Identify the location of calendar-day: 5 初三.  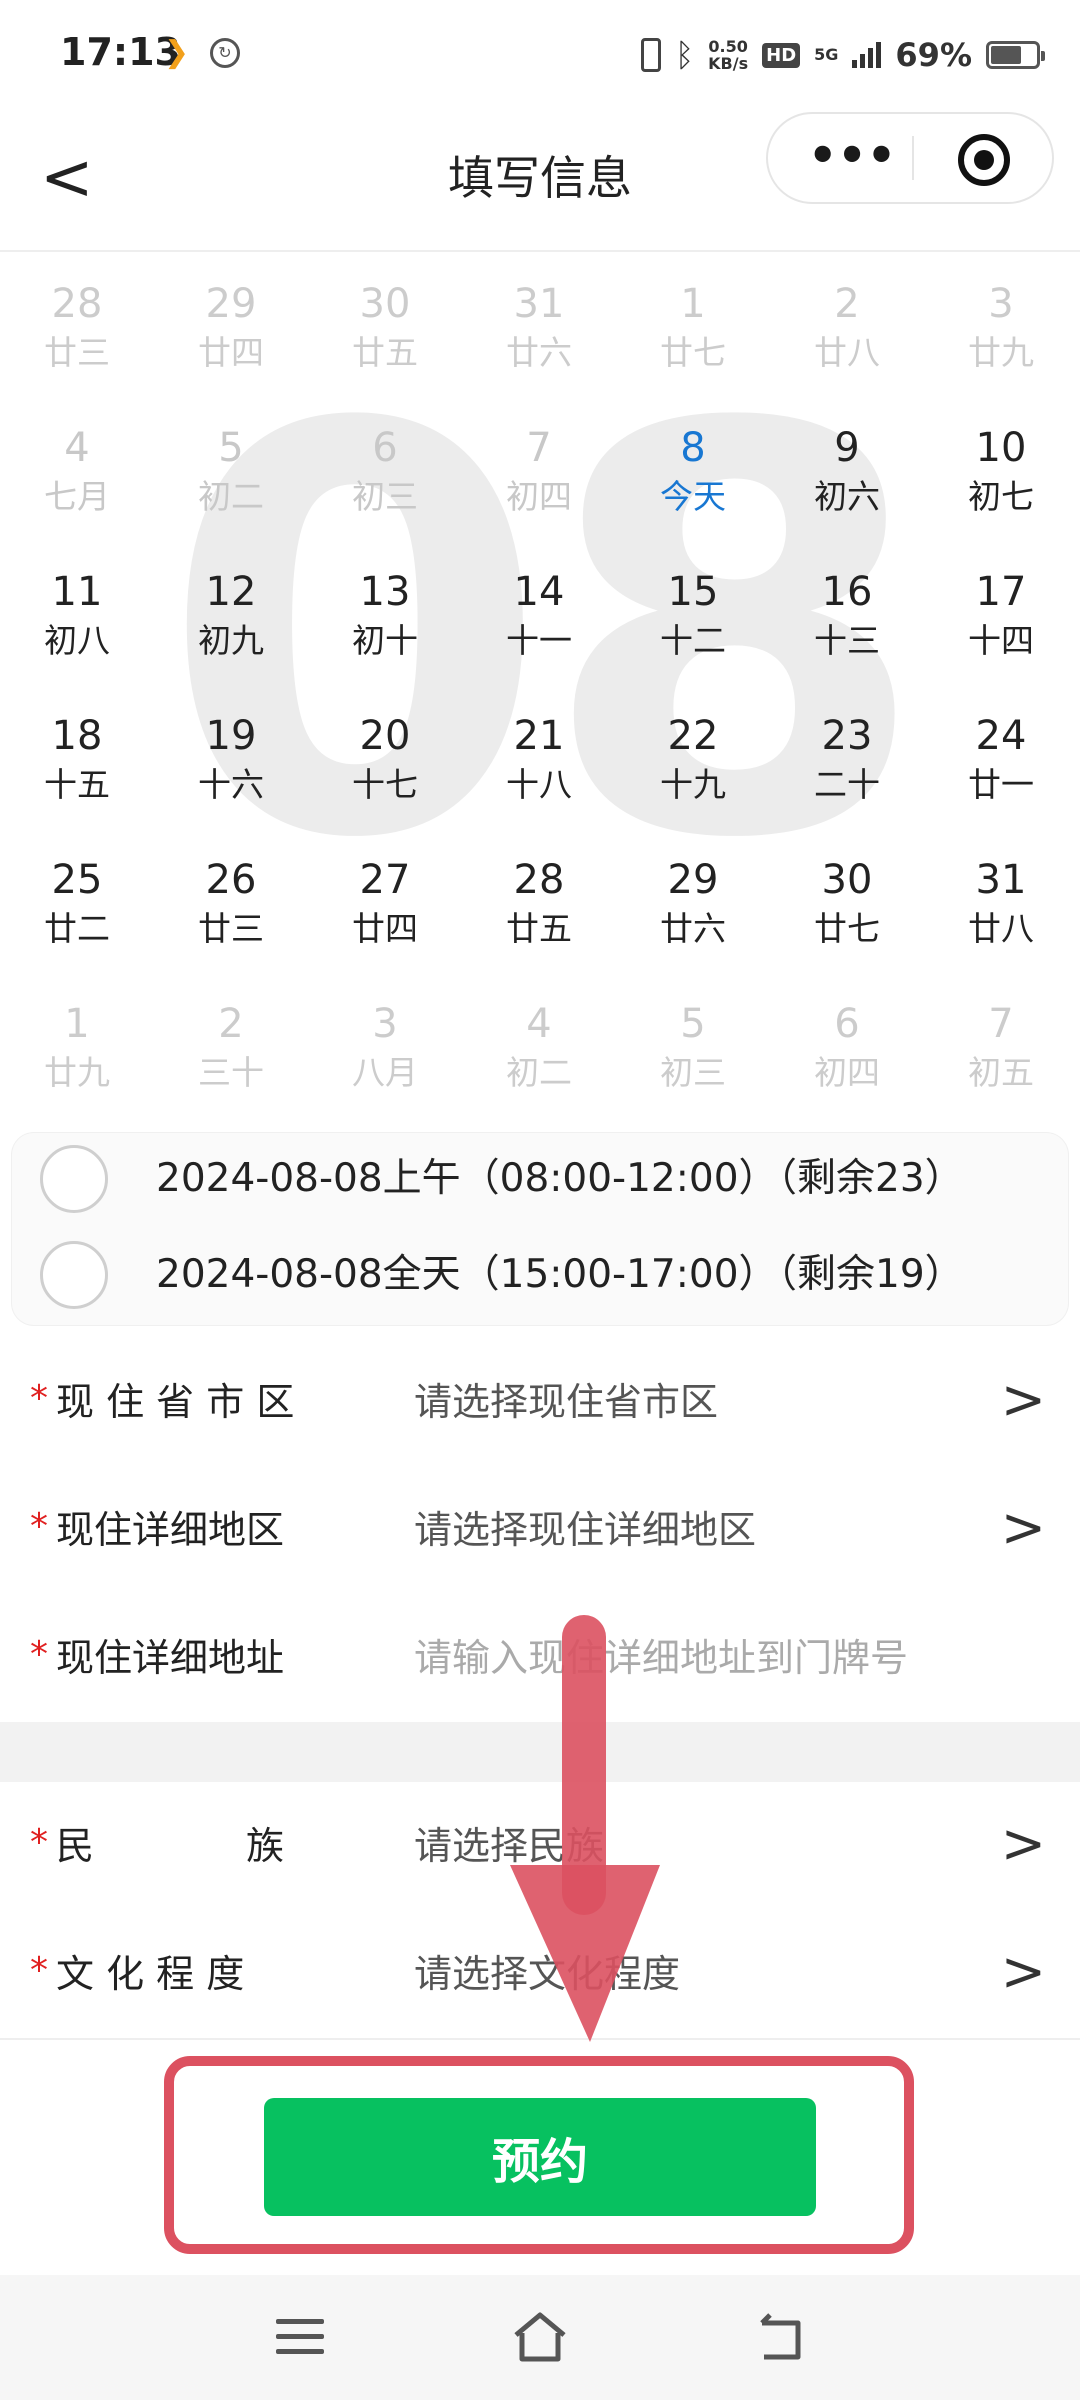
(693, 1045).